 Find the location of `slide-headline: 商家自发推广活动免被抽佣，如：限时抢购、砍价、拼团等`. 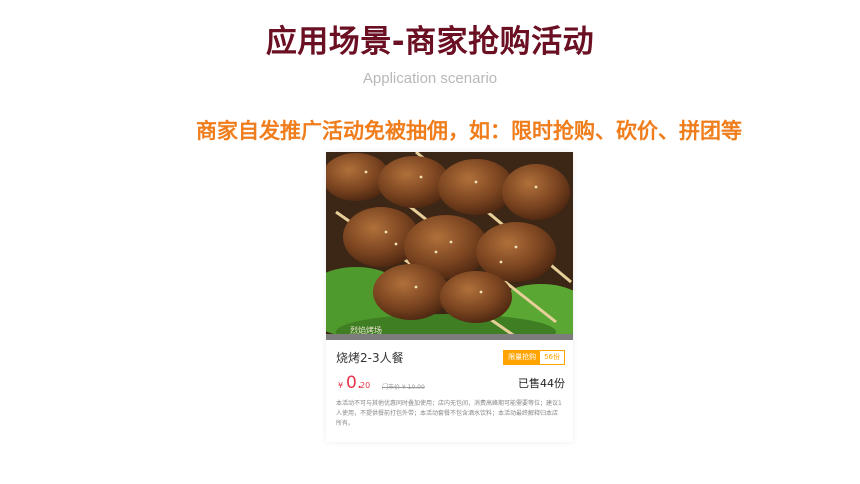

slide-headline: 商家自发推广活动免被抽佣，如：限时抢购、砍价、拼团等 is located at coordinates (469, 131).